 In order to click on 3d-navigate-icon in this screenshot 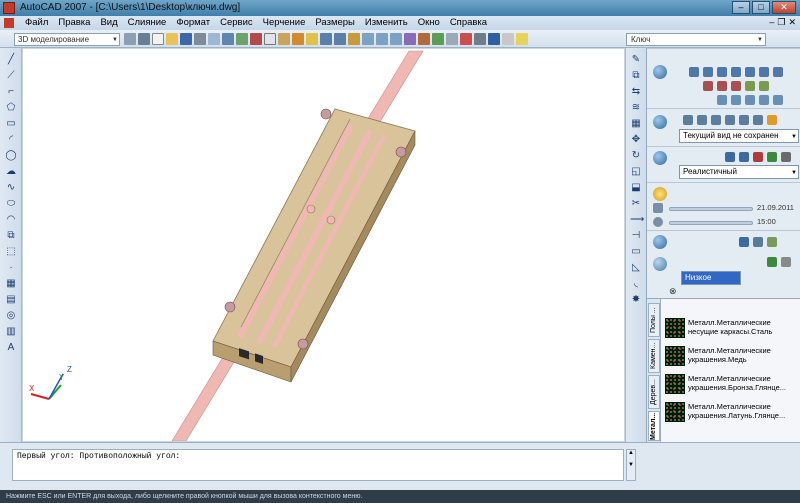, I will do `click(660, 122)`.